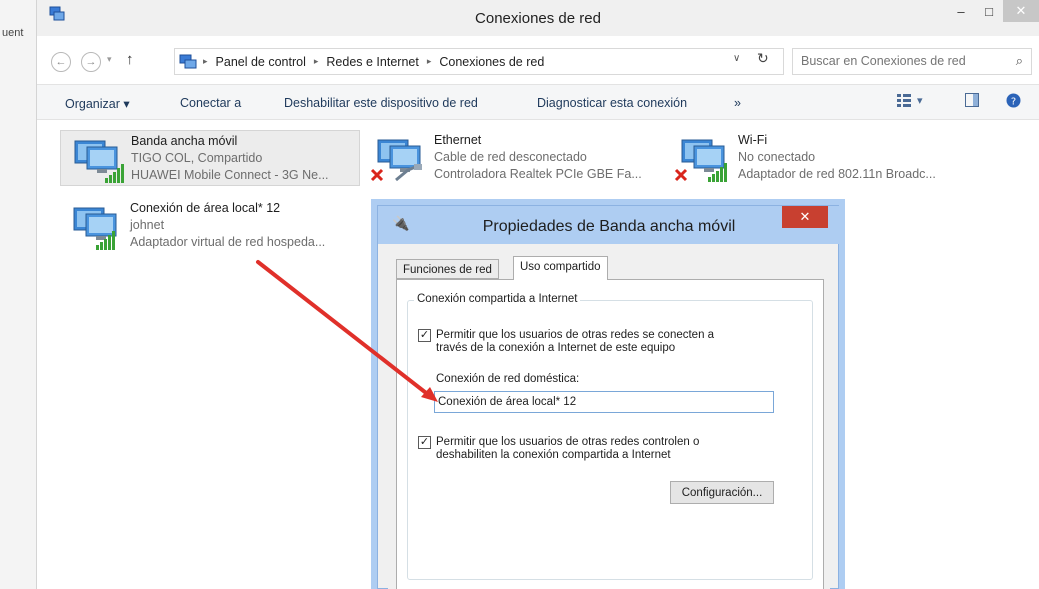 Image resolution: width=1039 pixels, height=589 pixels. Describe the element at coordinates (1021, 11) in the screenshot. I see `close-button: ✕` at that location.